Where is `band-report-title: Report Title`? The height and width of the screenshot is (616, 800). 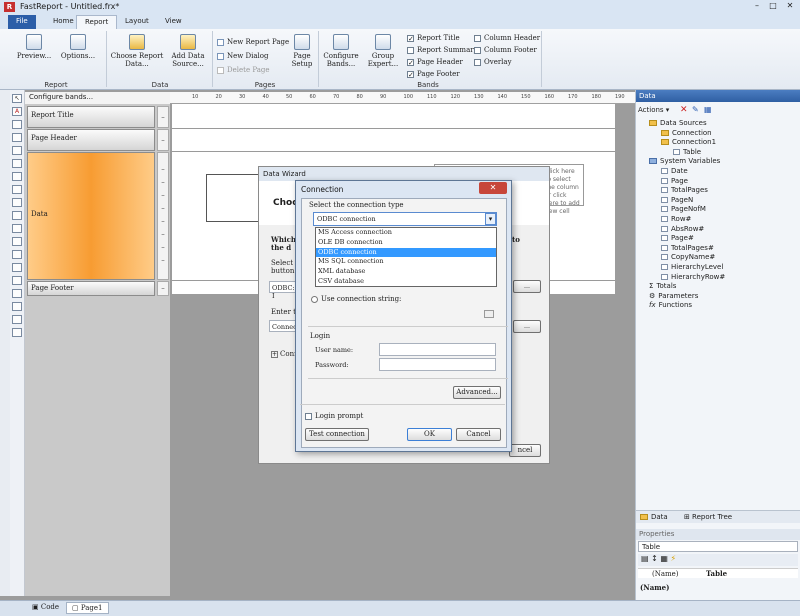
band-report-title: Report Title is located at coordinates (91, 117).